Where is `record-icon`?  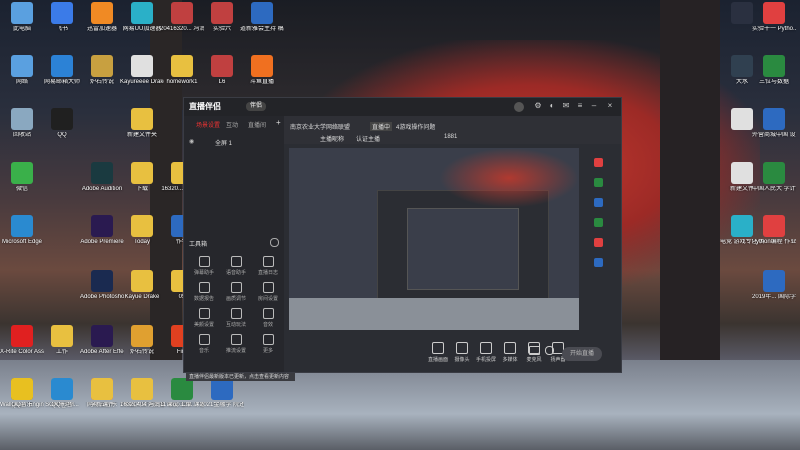
record-icon is located at coordinates (549, 350).